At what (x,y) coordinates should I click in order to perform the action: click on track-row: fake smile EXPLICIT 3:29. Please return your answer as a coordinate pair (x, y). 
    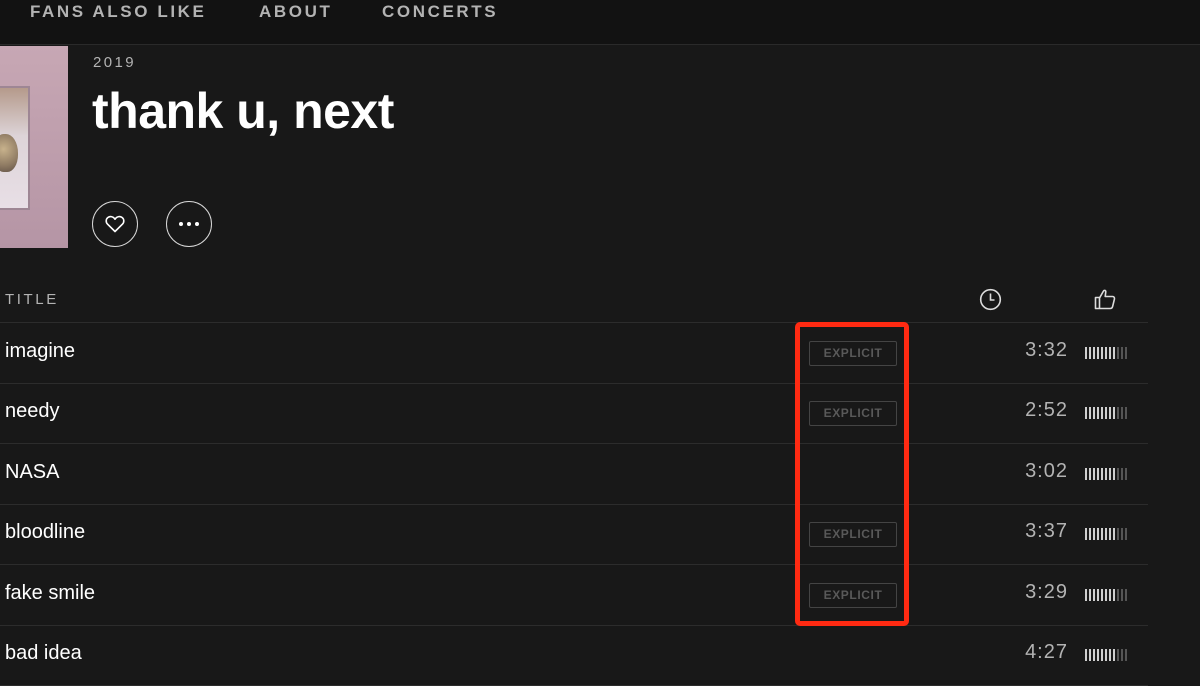
    Looking at the image, I should click on (574, 595).